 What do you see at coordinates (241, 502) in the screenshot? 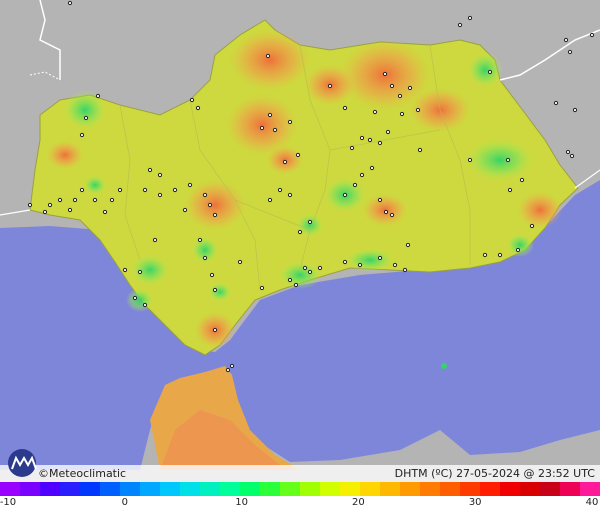
I see `color-scale-tick-label: 10` at bounding box center [241, 502].